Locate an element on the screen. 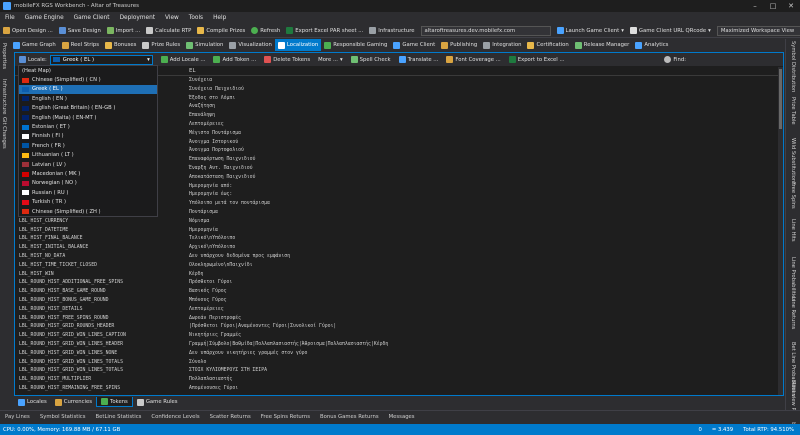 Image resolution: width=800 pixels, height=435 pixels. menu-item-game-client: Game Client is located at coordinates (92, 18).